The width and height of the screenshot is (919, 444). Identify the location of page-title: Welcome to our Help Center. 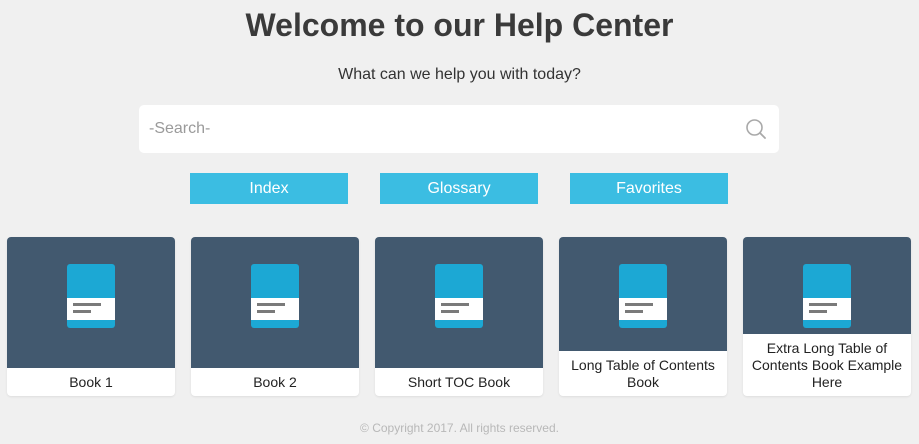
(459, 25).